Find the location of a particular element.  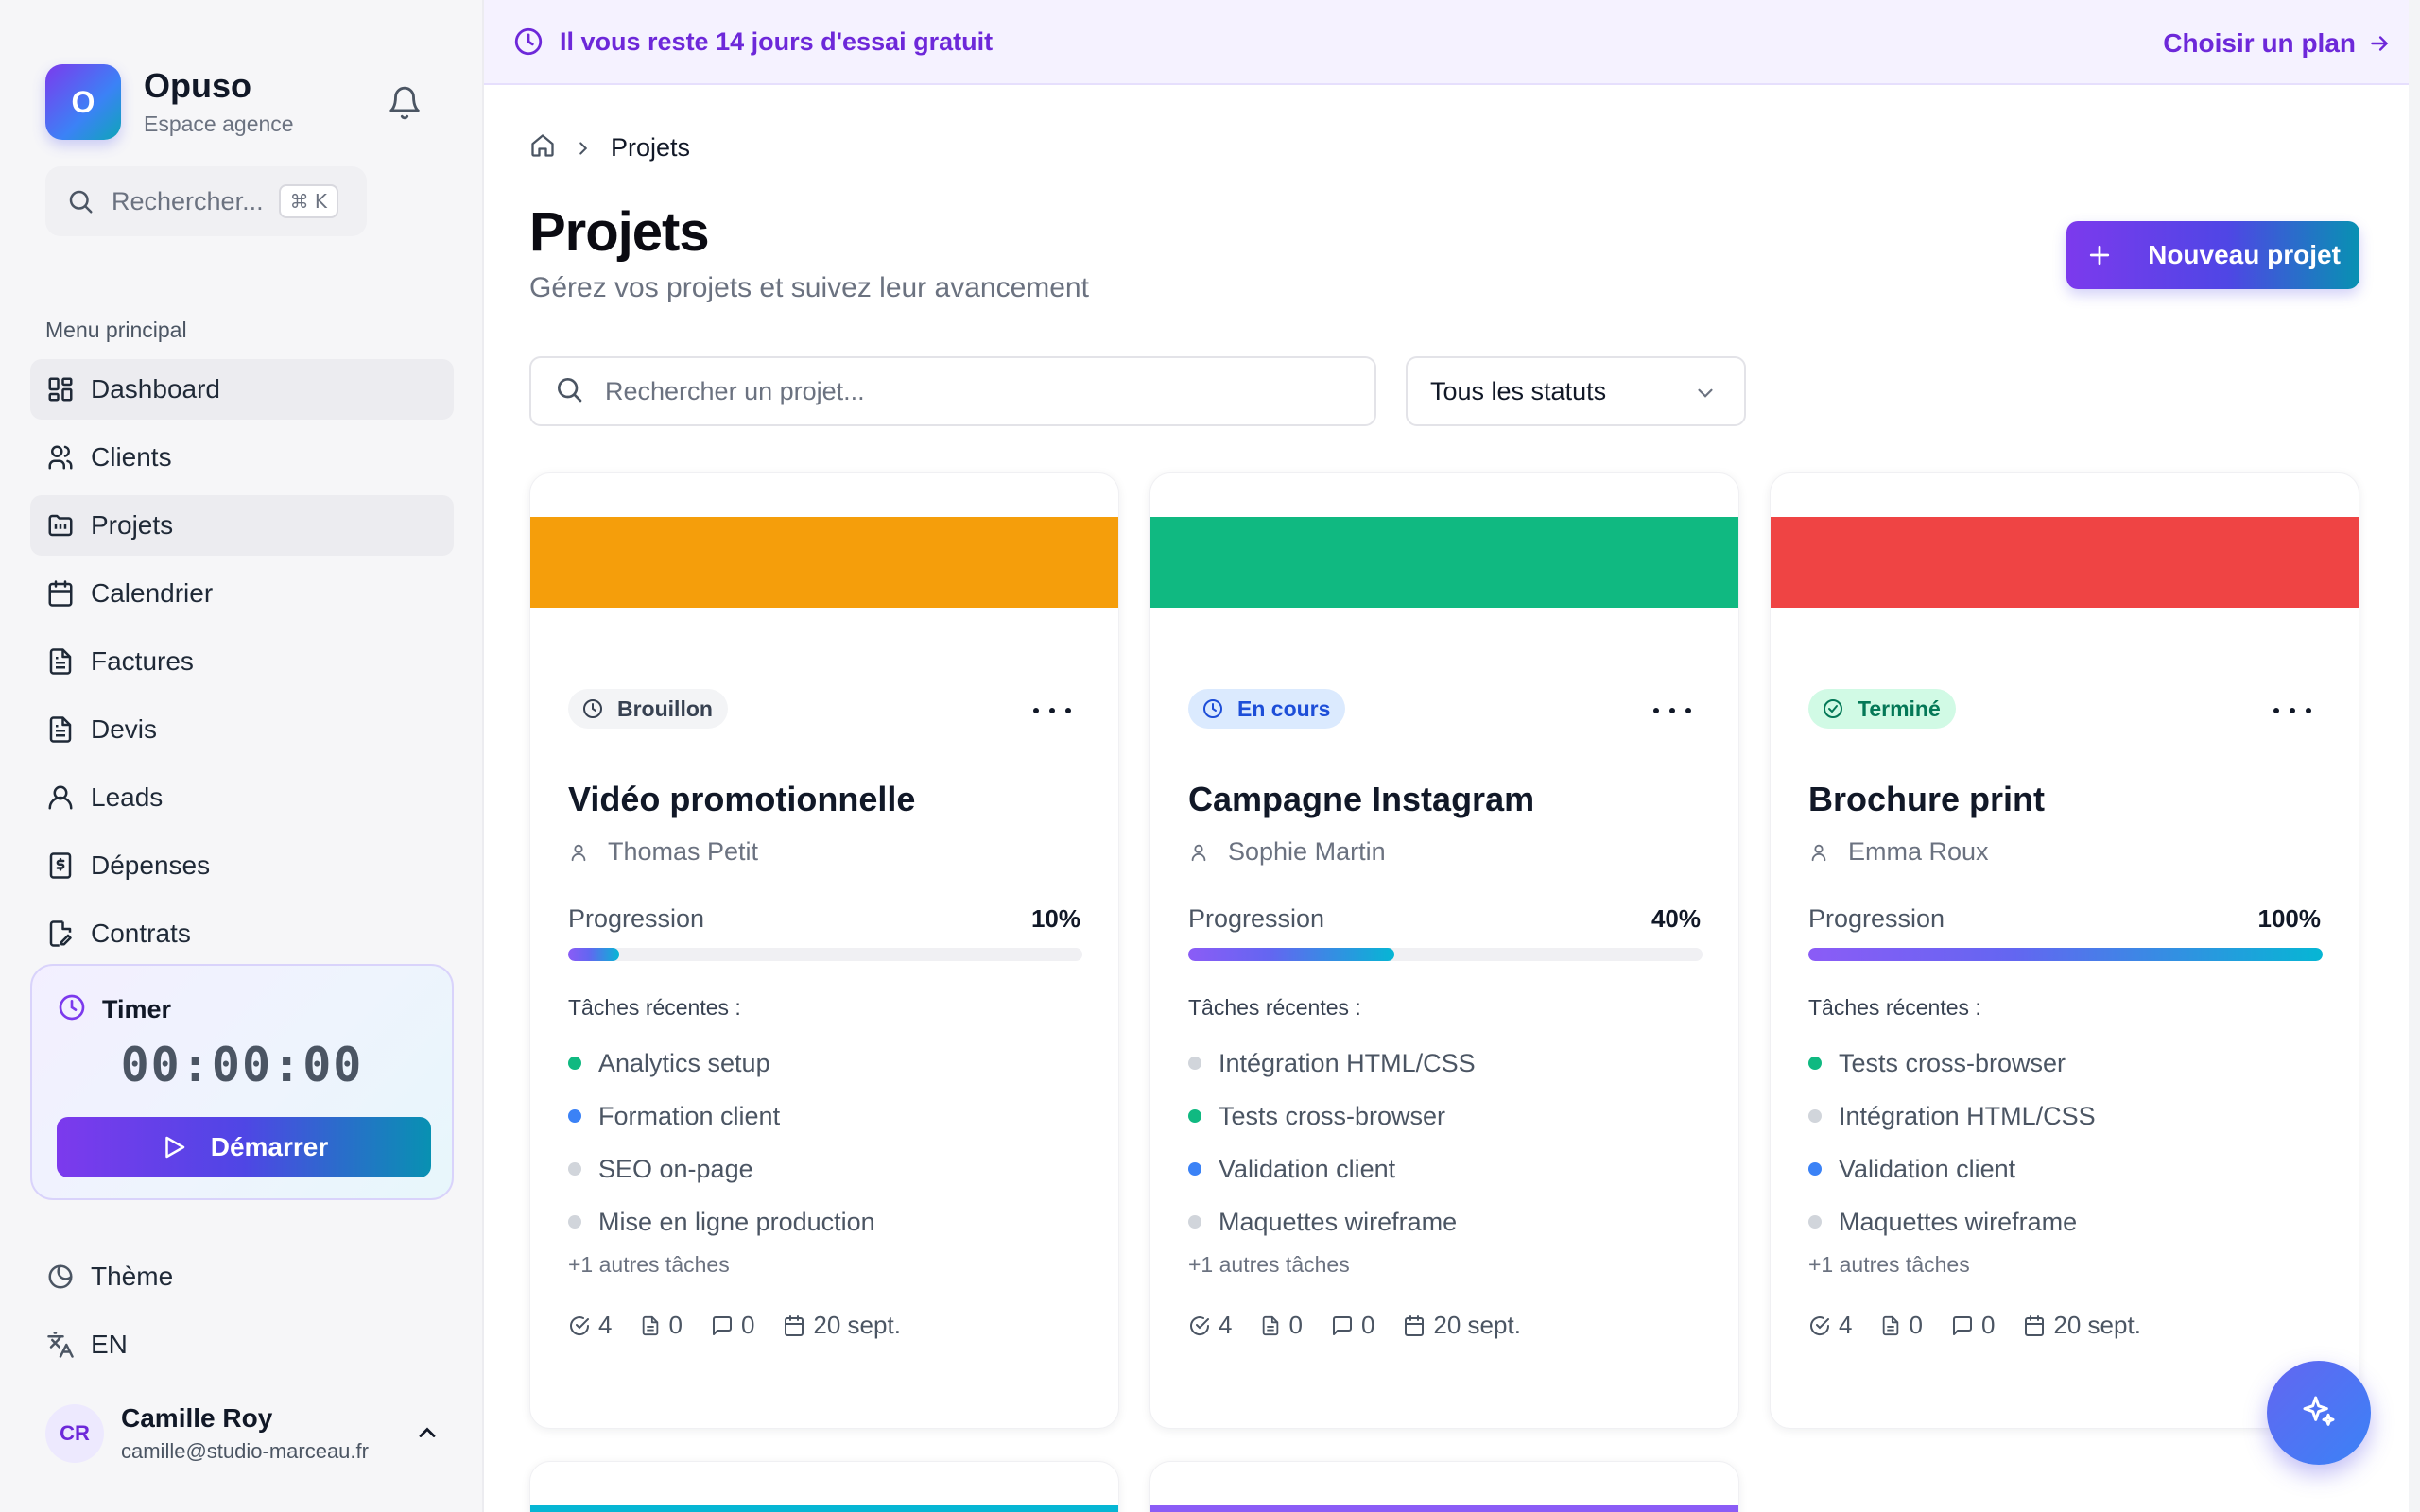

status-filter-value: Tous les statuts is located at coordinates (1518, 390).